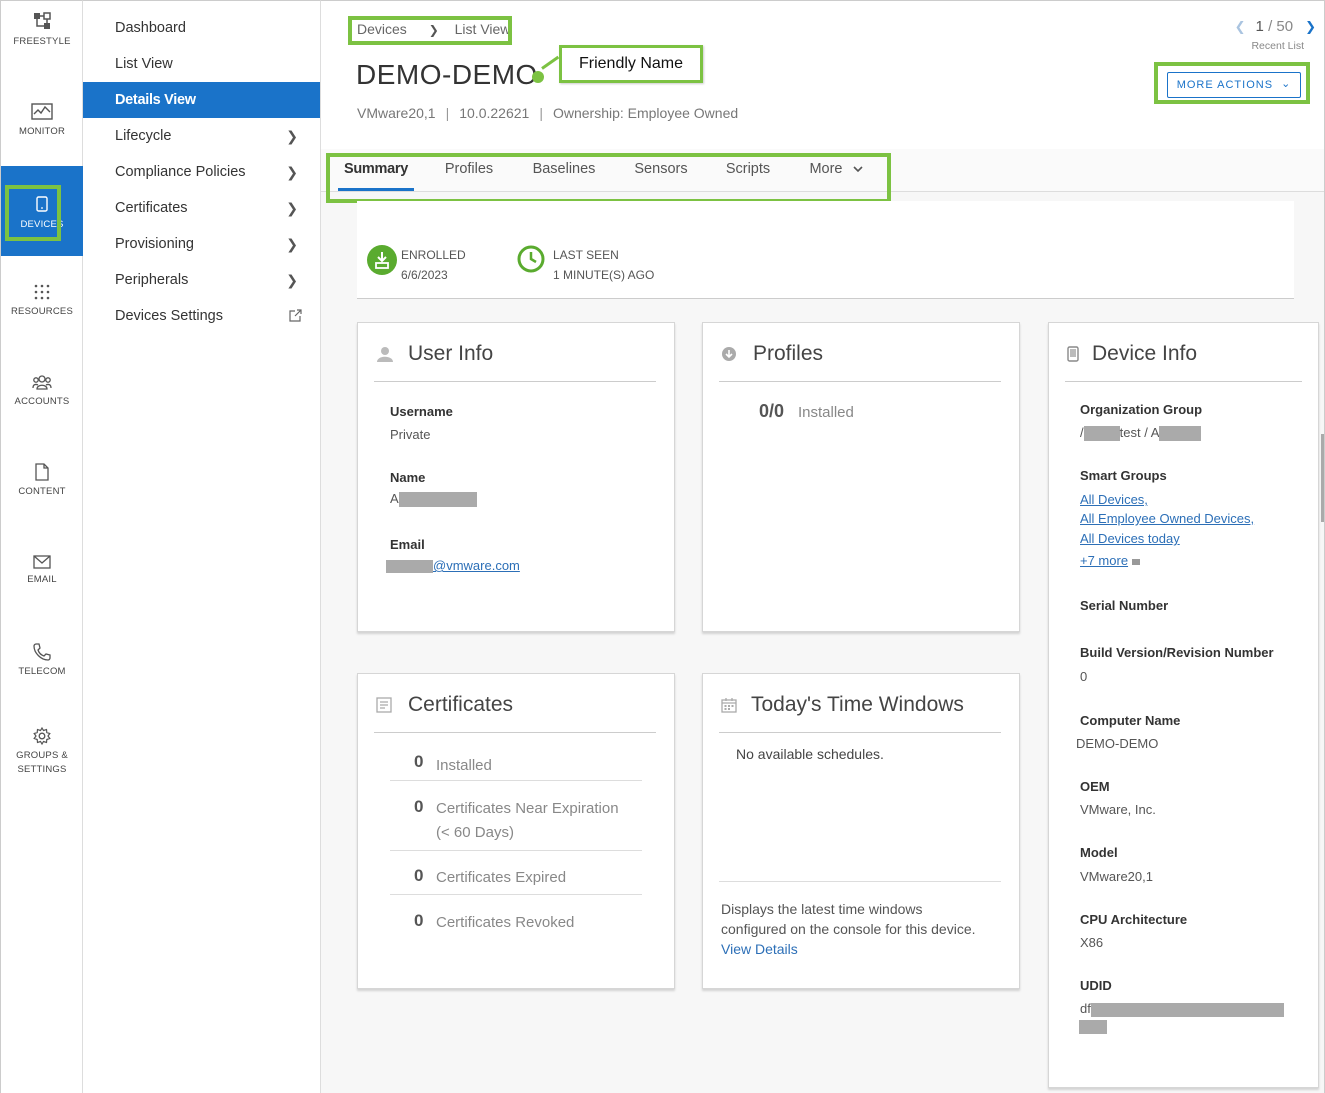  What do you see at coordinates (538, 77) in the screenshot?
I see `callout-dot` at bounding box center [538, 77].